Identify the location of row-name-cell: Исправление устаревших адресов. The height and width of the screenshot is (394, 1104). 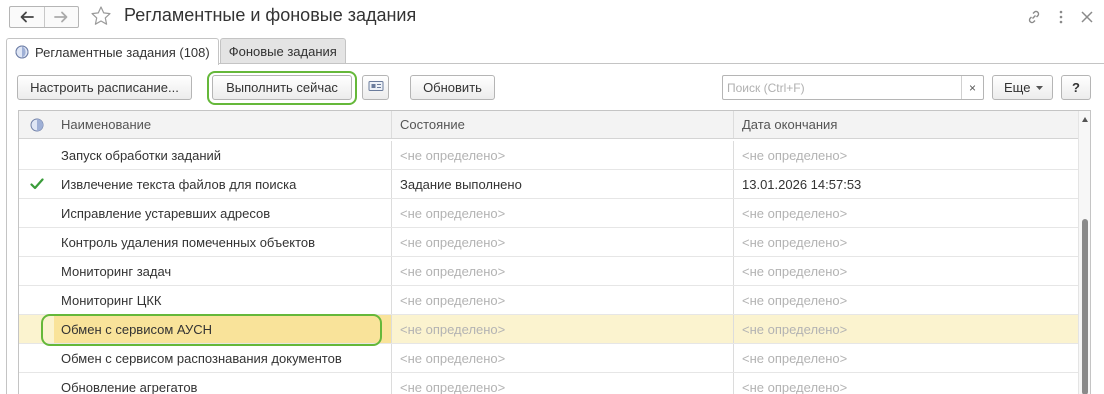
(166, 213).